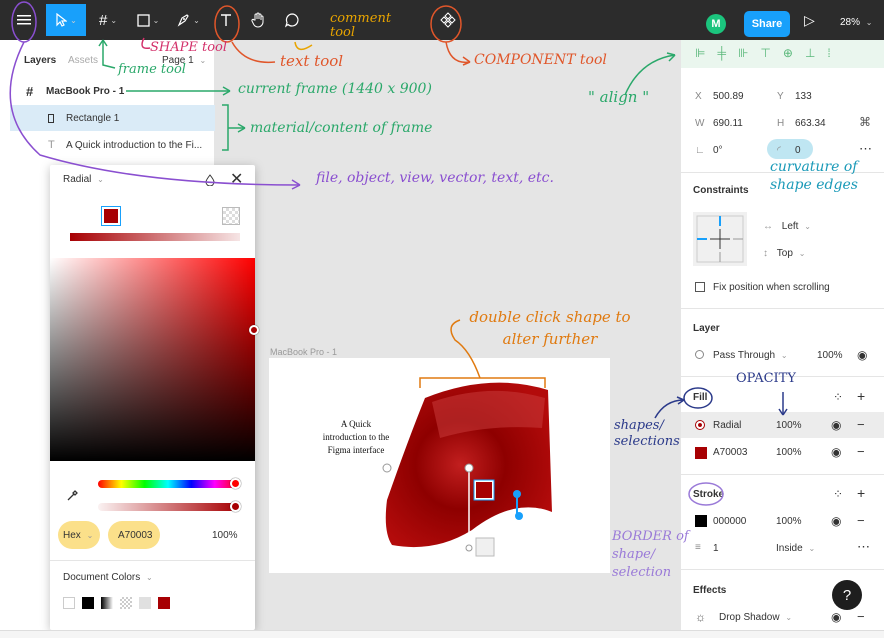  I want to click on annotation-shape-tool: SHAPE tool, so click(189, 47).